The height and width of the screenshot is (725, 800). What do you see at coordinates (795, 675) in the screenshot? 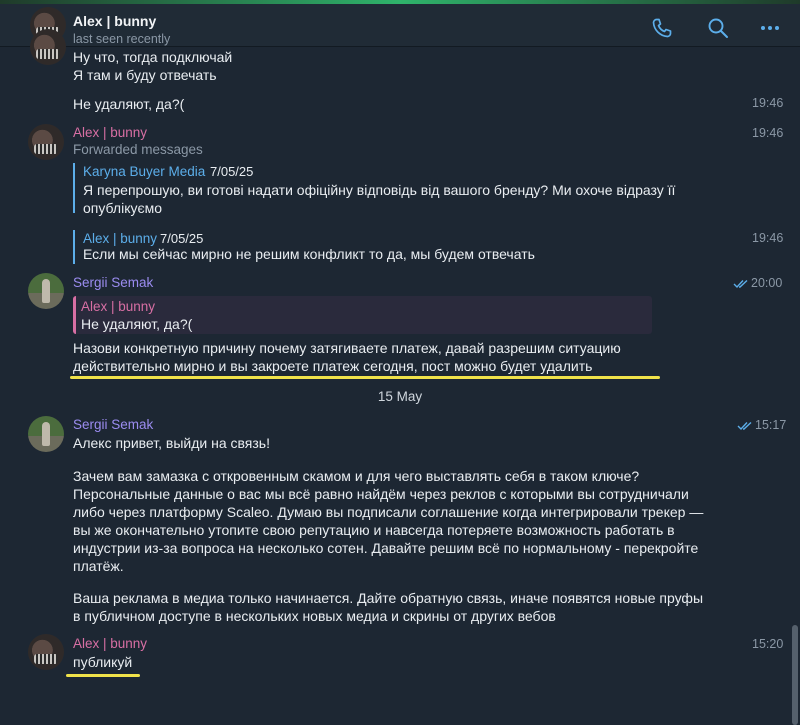
I see `scrollbar` at bounding box center [795, 675].